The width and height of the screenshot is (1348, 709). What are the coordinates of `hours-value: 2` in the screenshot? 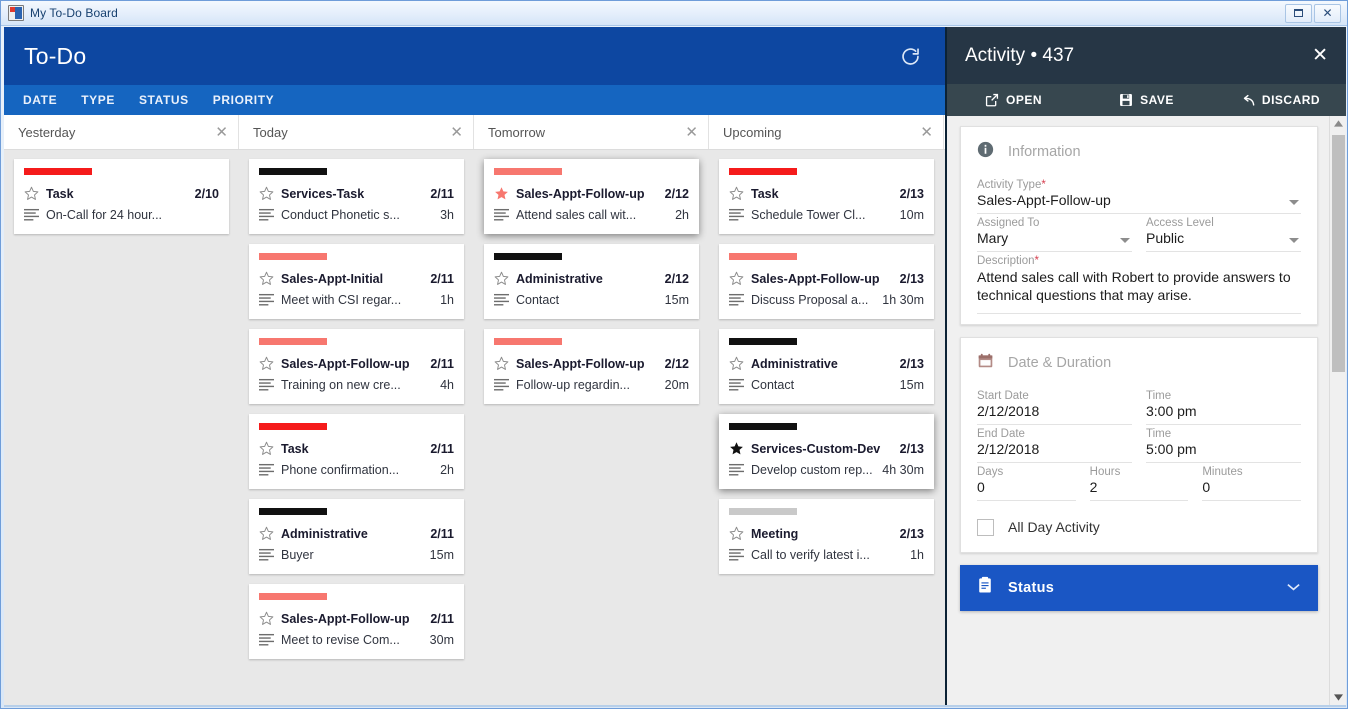 It's located at (1093, 486).